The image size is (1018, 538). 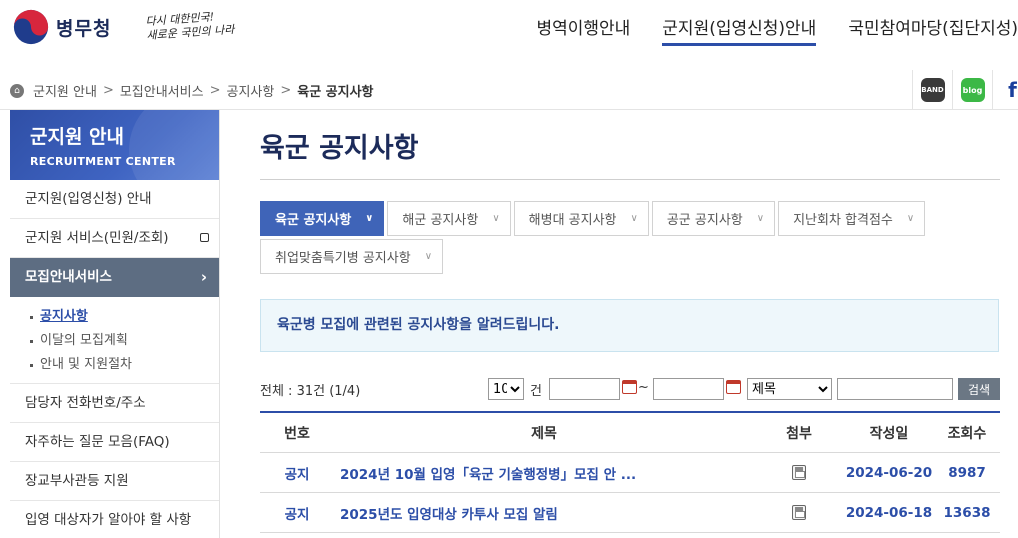 I want to click on facebook-icon: f, so click(x=1012, y=90).